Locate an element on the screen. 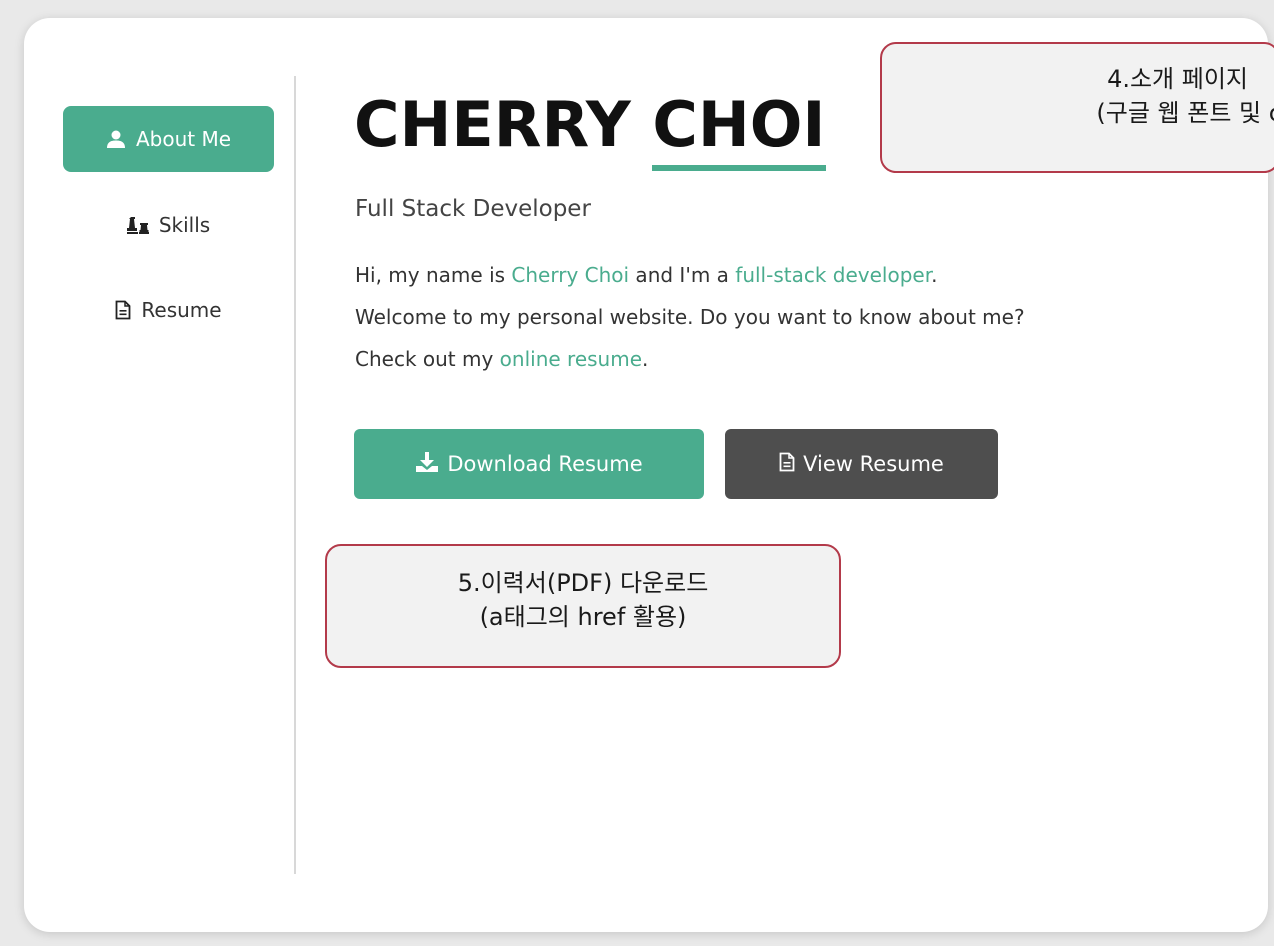  sidebar-item-skills: Skills is located at coordinates (168, 225).